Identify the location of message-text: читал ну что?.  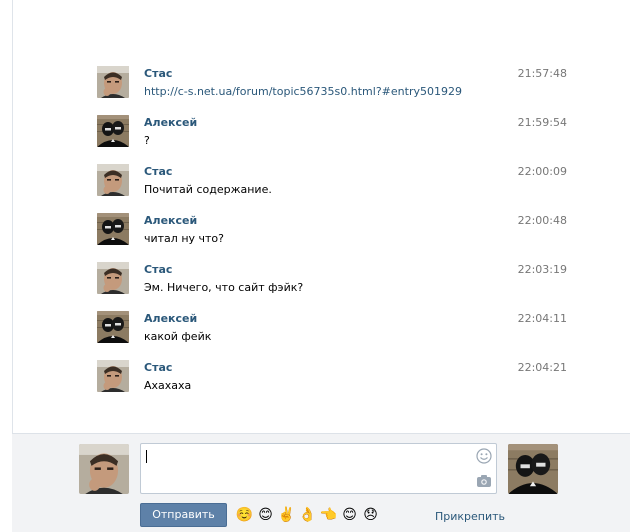
(184, 238).